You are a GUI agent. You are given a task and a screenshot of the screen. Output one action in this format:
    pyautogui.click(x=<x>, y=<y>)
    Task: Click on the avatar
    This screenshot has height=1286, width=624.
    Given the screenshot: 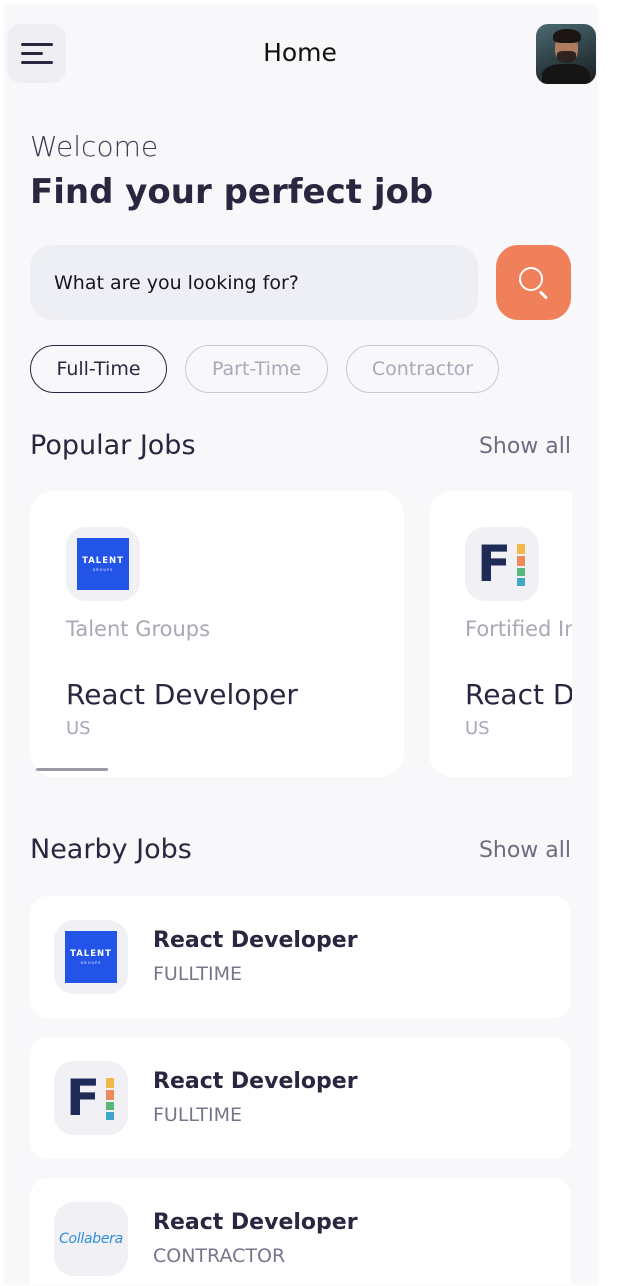 What is the action you would take?
    pyautogui.click(x=566, y=54)
    